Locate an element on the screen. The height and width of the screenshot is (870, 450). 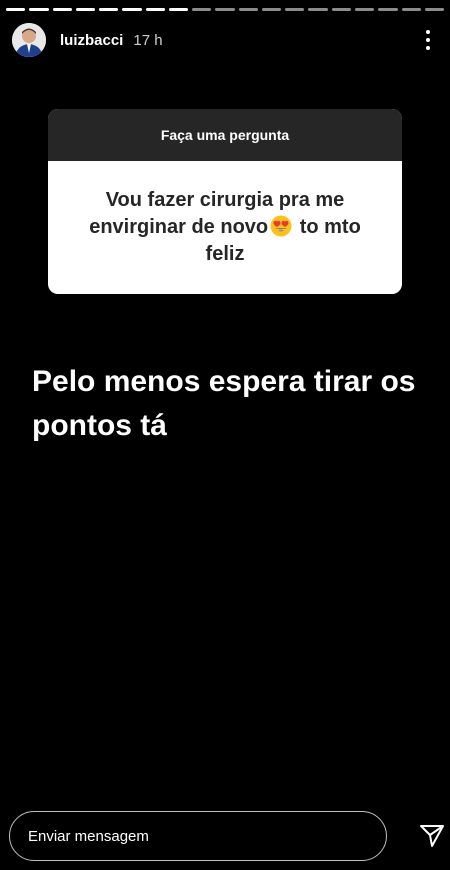
story-timestamp: 17 h is located at coordinates (148, 40).